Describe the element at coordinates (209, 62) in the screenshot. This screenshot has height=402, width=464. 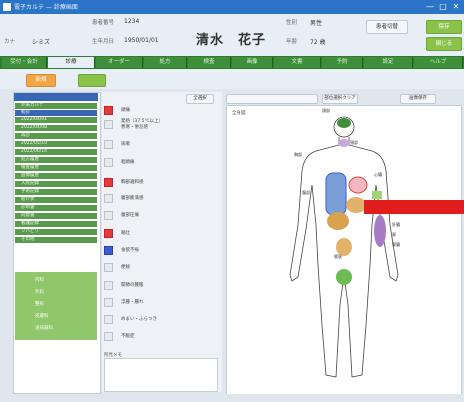
I see `tab-lab: 検査` at that location.